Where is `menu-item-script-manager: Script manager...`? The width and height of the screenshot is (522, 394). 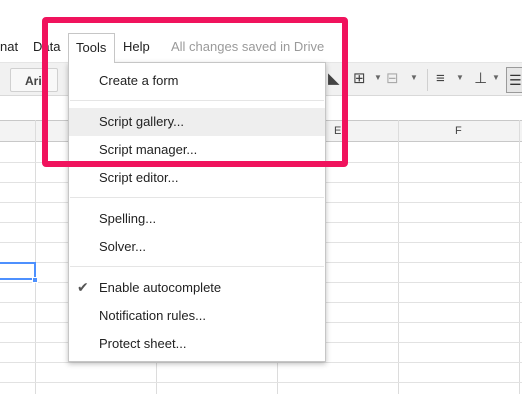
menu-item-script-manager: Script manager... is located at coordinates (197, 150).